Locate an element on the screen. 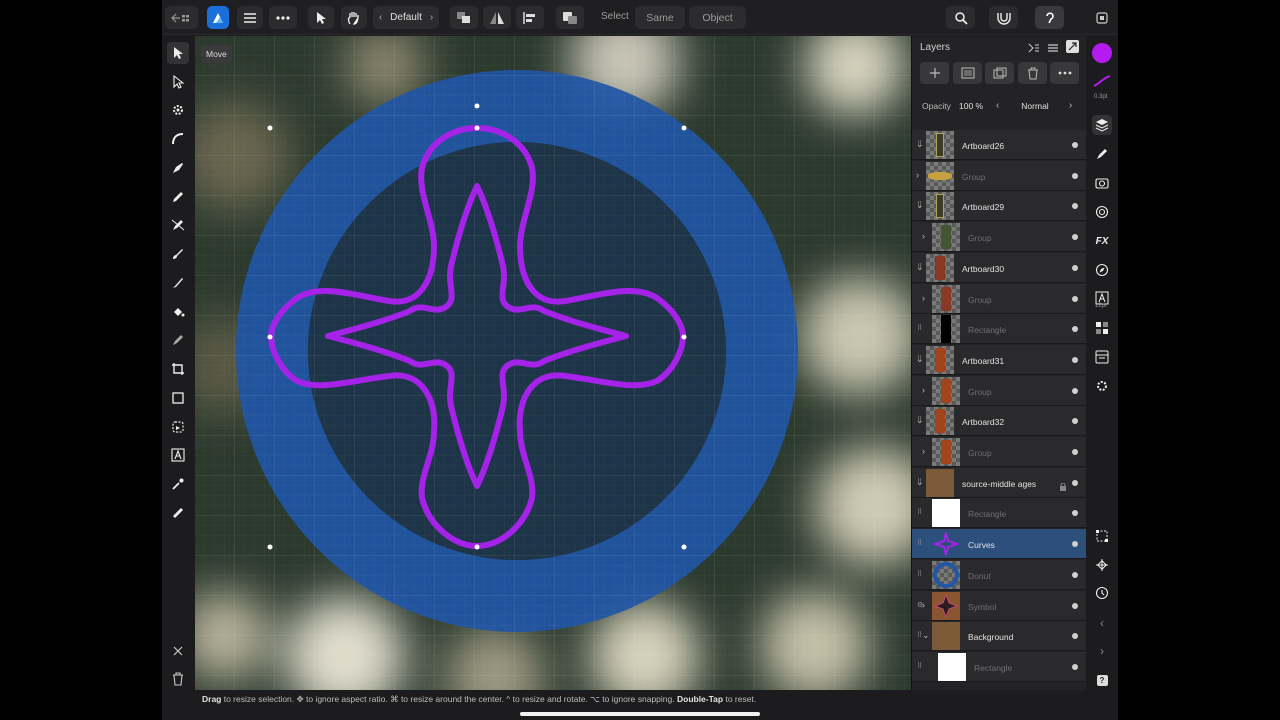 This screenshot has height=720, width=1280. arrange-button is located at coordinates (464, 17).